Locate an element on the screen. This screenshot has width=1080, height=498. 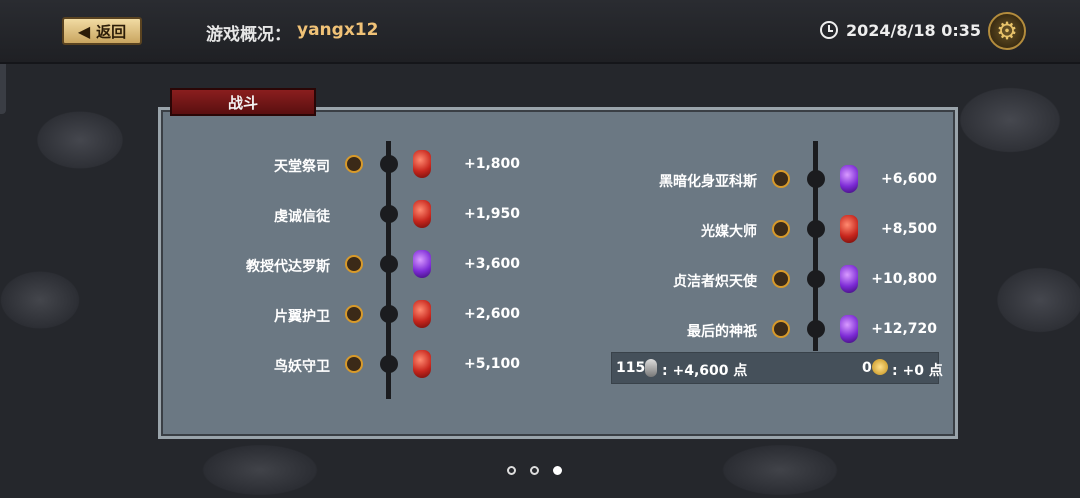
list-item: 贞洁者炽天使 +10,800 is located at coordinates (540, 280).